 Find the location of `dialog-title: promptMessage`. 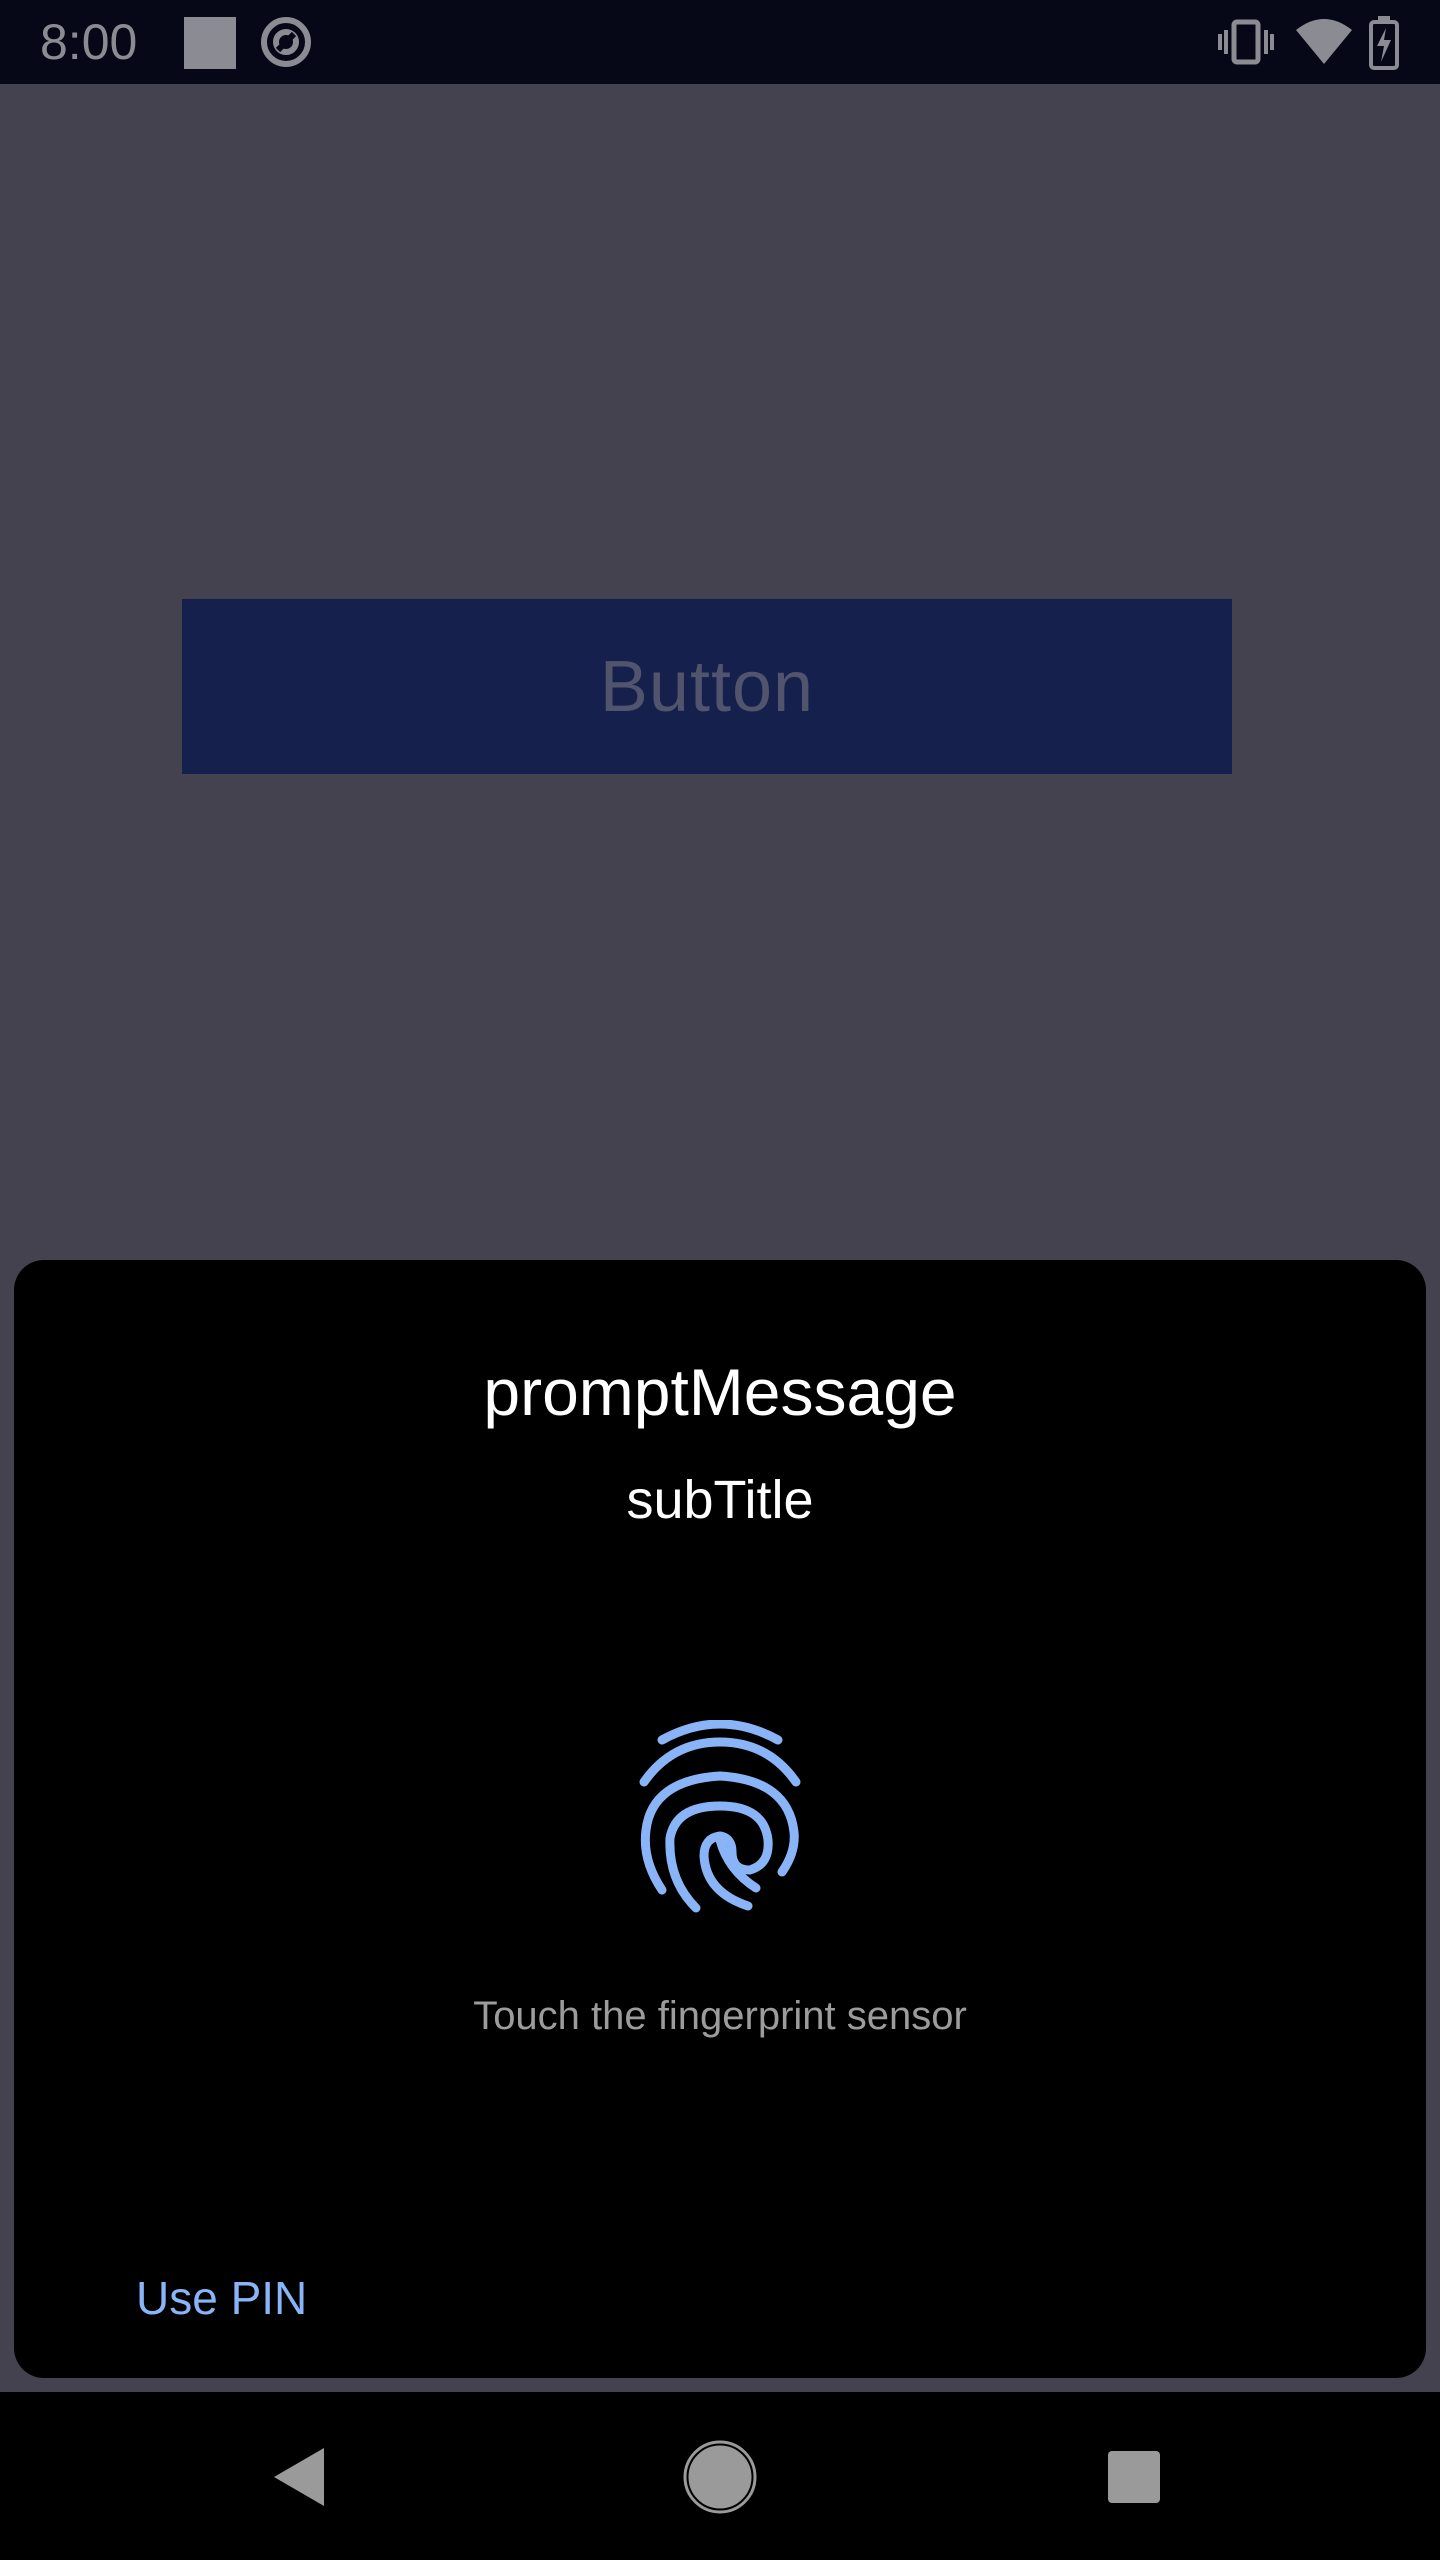

dialog-title: promptMessage is located at coordinates (720, 1392).